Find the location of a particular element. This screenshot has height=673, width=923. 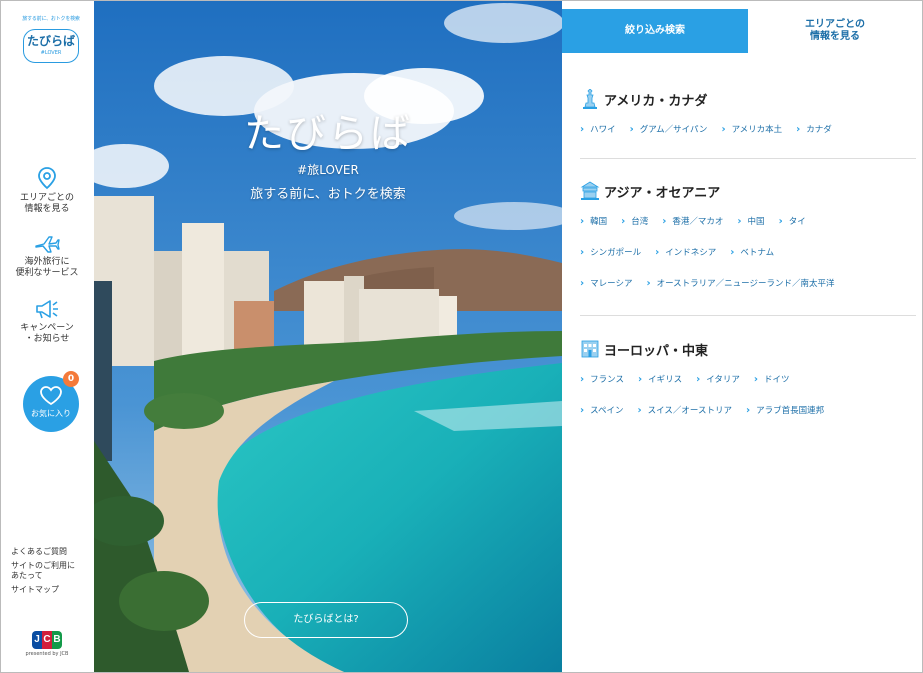

region-title: アメリカ・カナダ is located at coordinates (656, 101).